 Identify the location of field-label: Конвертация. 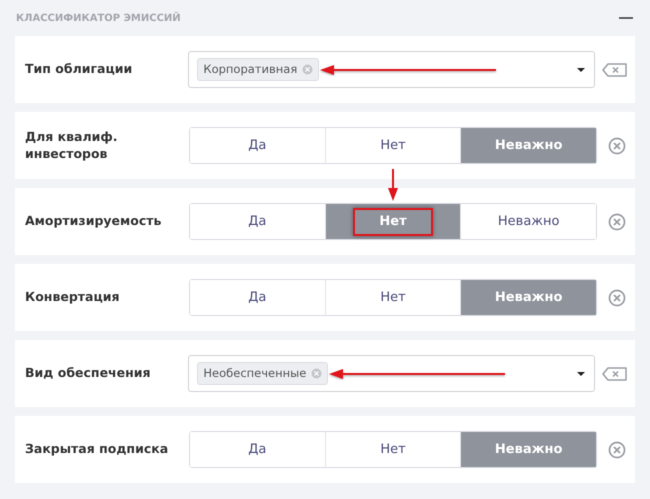
(73, 297).